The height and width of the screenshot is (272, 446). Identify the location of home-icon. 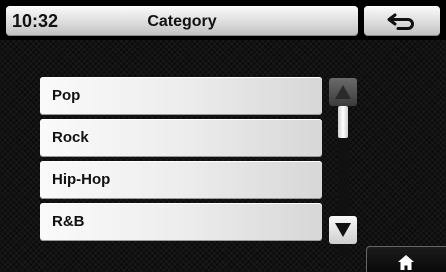
(406, 262).